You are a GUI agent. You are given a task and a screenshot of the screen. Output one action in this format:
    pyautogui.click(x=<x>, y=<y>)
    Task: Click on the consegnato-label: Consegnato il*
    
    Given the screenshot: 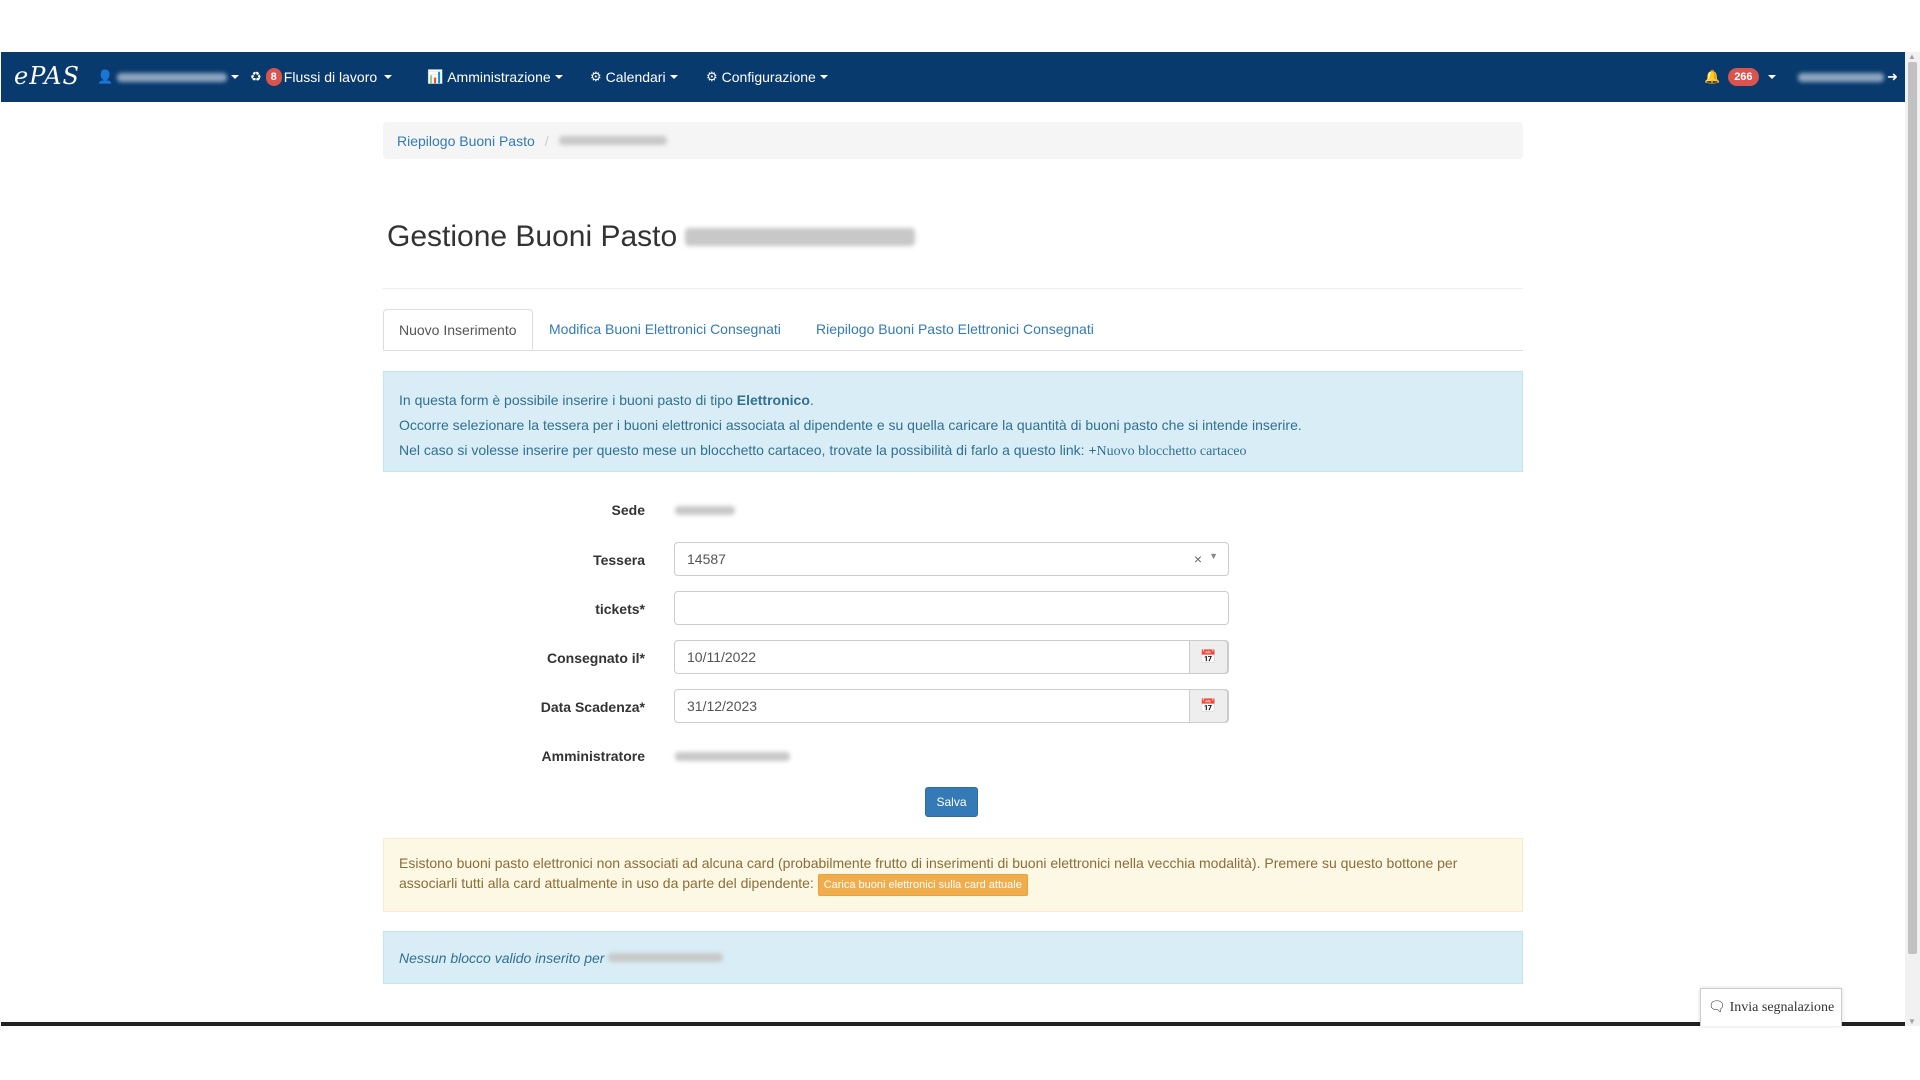 What is the action you would take?
    pyautogui.click(x=595, y=658)
    